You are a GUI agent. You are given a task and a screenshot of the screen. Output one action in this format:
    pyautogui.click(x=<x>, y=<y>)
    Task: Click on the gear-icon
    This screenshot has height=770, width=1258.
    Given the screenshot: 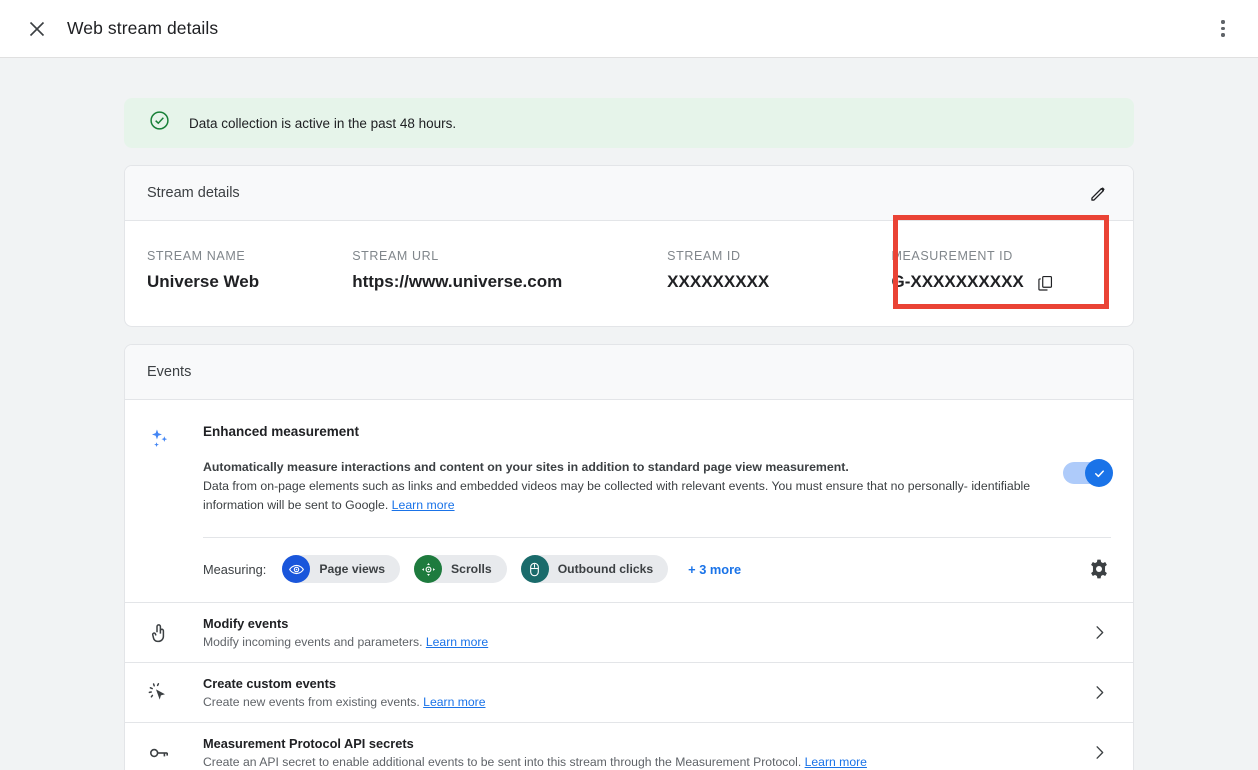 What is the action you would take?
    pyautogui.click(x=1099, y=569)
    